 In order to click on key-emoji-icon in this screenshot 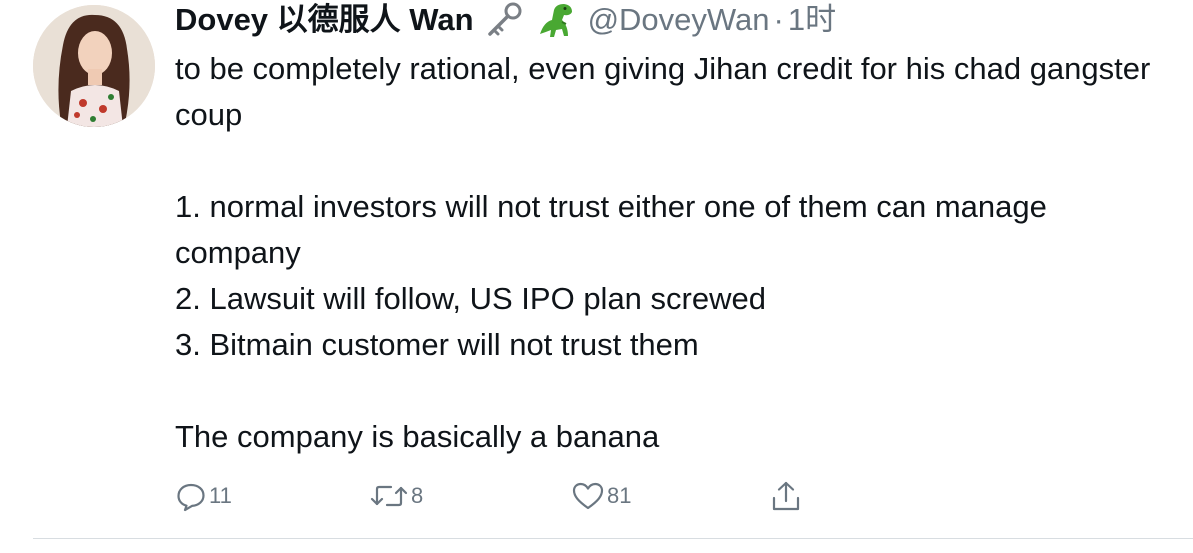, I will do `click(504, 20)`.